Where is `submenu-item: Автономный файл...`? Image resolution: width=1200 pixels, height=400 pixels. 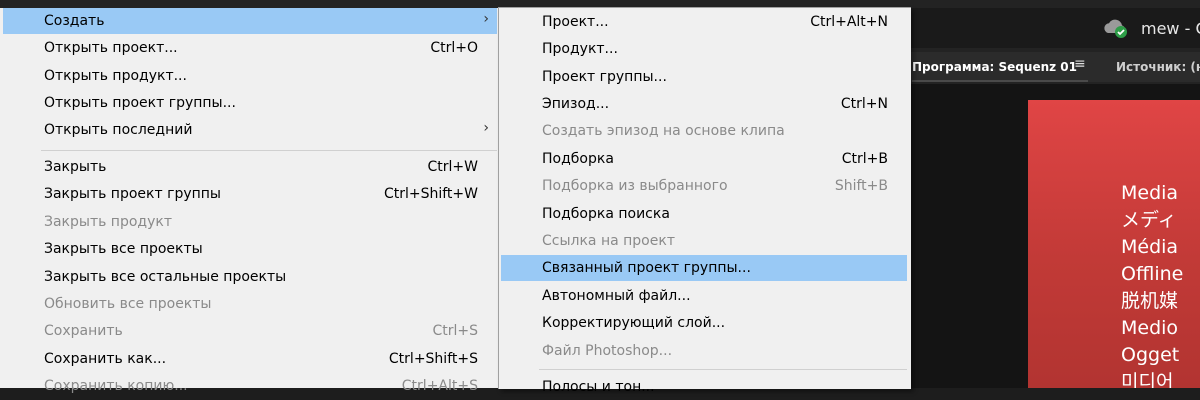 submenu-item: Автономный файл... is located at coordinates (704, 296).